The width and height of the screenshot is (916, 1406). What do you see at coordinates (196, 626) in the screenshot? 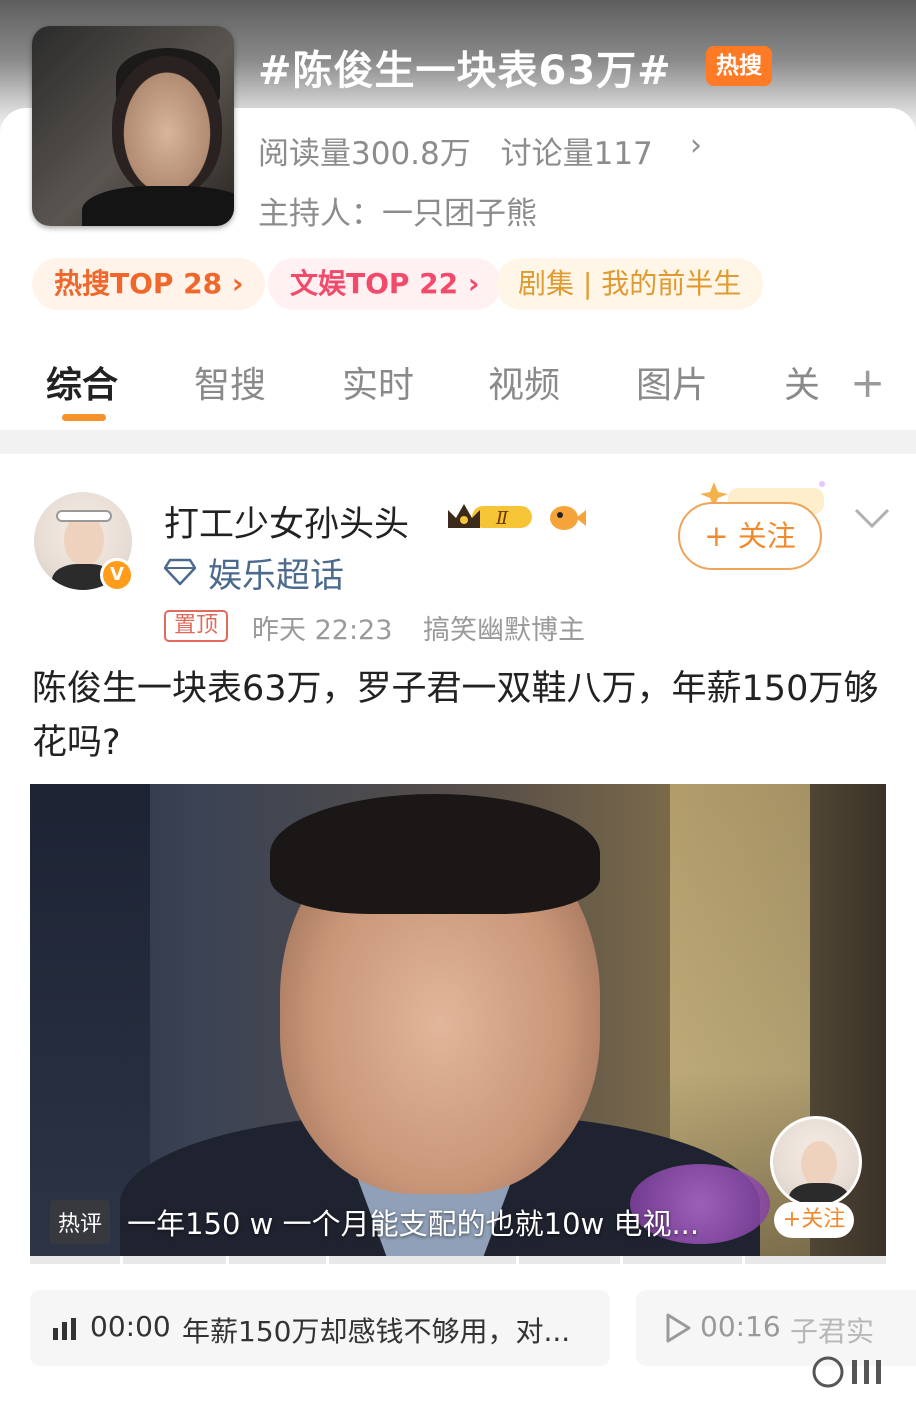
I see `pinned-badge: 置顶` at bounding box center [196, 626].